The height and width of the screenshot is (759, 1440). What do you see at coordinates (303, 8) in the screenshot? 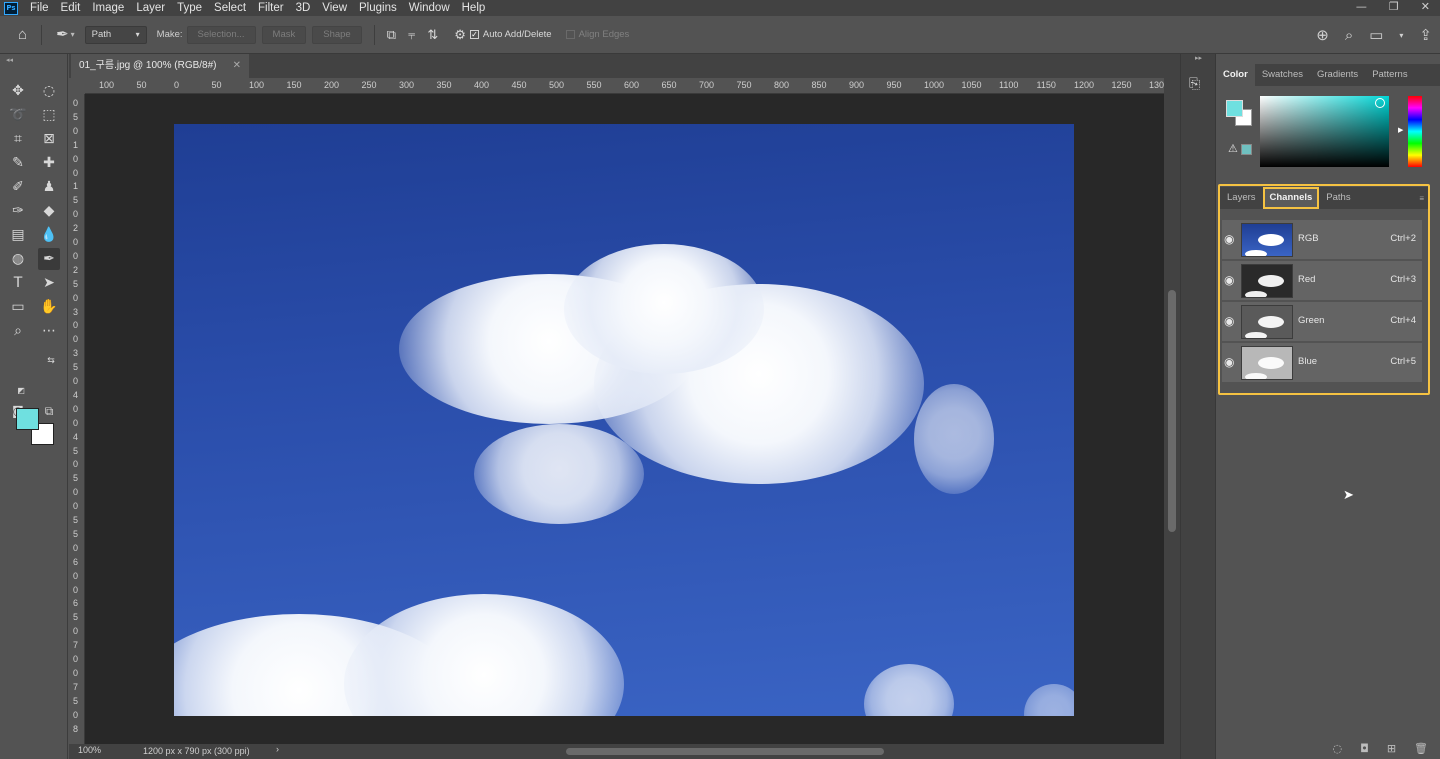
I see `menu-3d: 3D` at bounding box center [303, 8].